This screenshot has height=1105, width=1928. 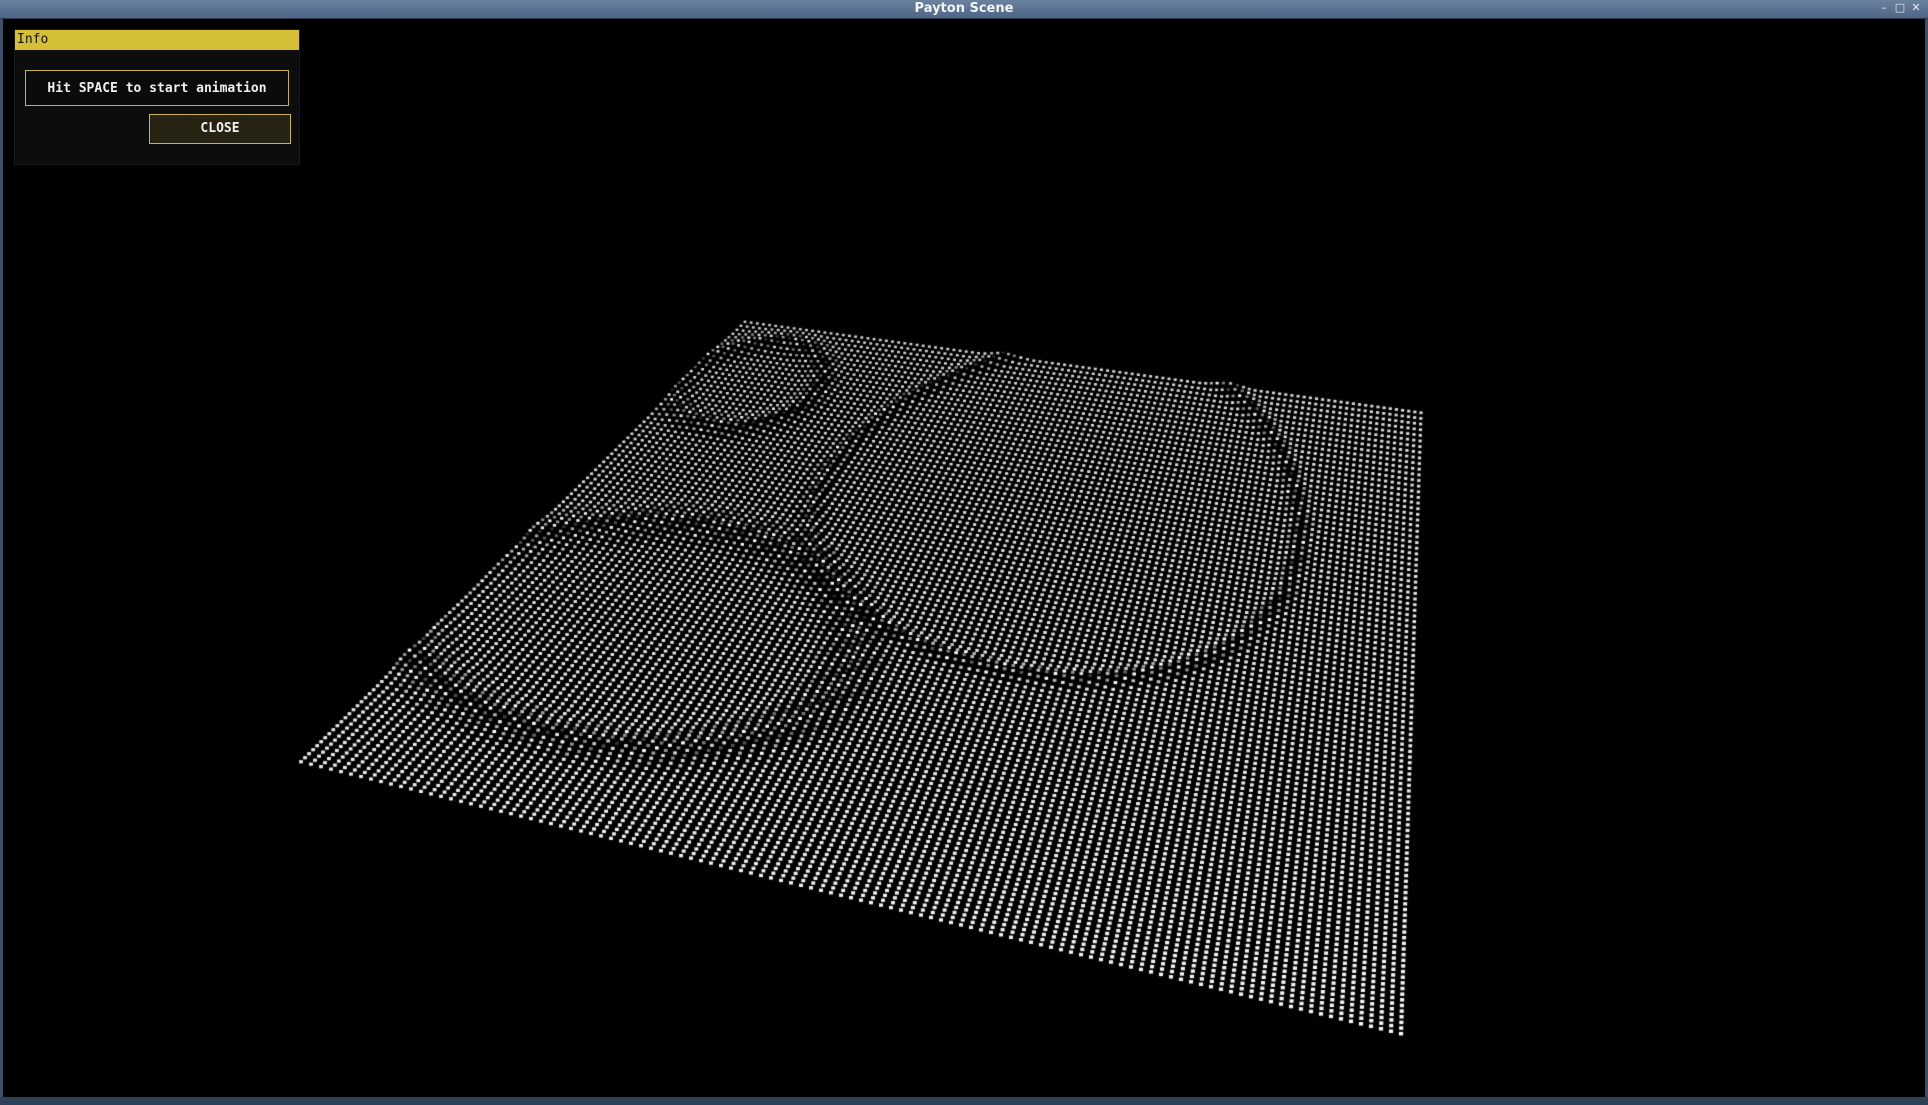 What do you see at coordinates (1916, 8) in the screenshot?
I see `close-window-button: ✕` at bounding box center [1916, 8].